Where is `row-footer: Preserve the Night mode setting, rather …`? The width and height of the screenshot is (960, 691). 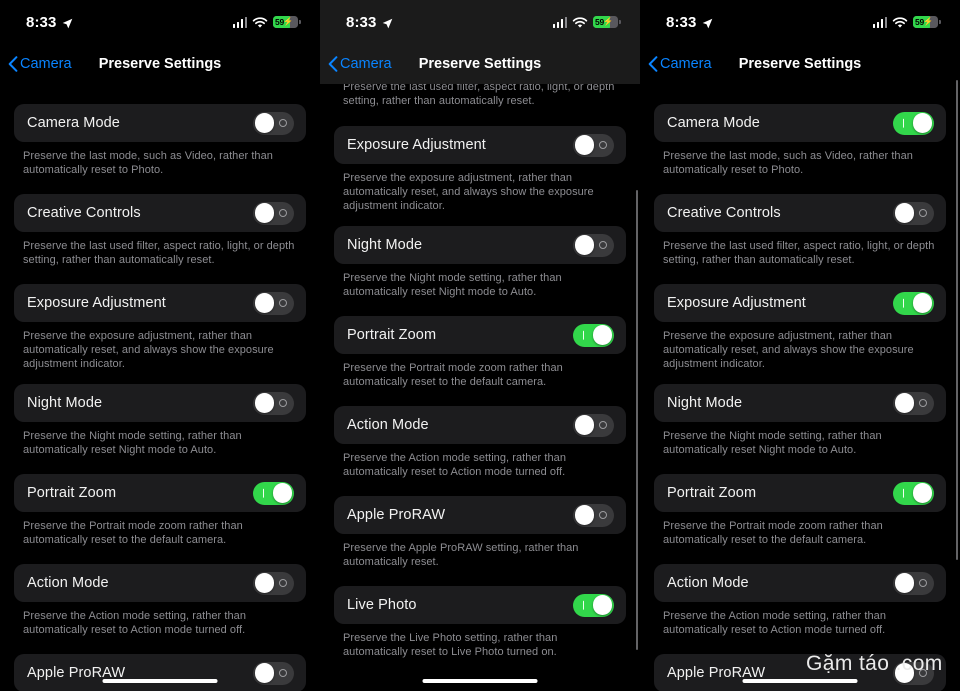
row-footer: Preserve the Night mode setting, rather … is located at coordinates (452, 285).